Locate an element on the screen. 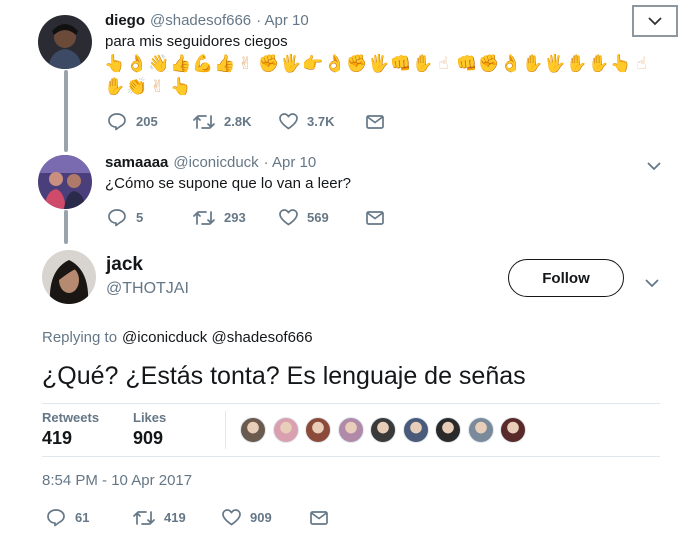 This screenshot has width=700, height=543. display-name: diego is located at coordinates (125, 20).